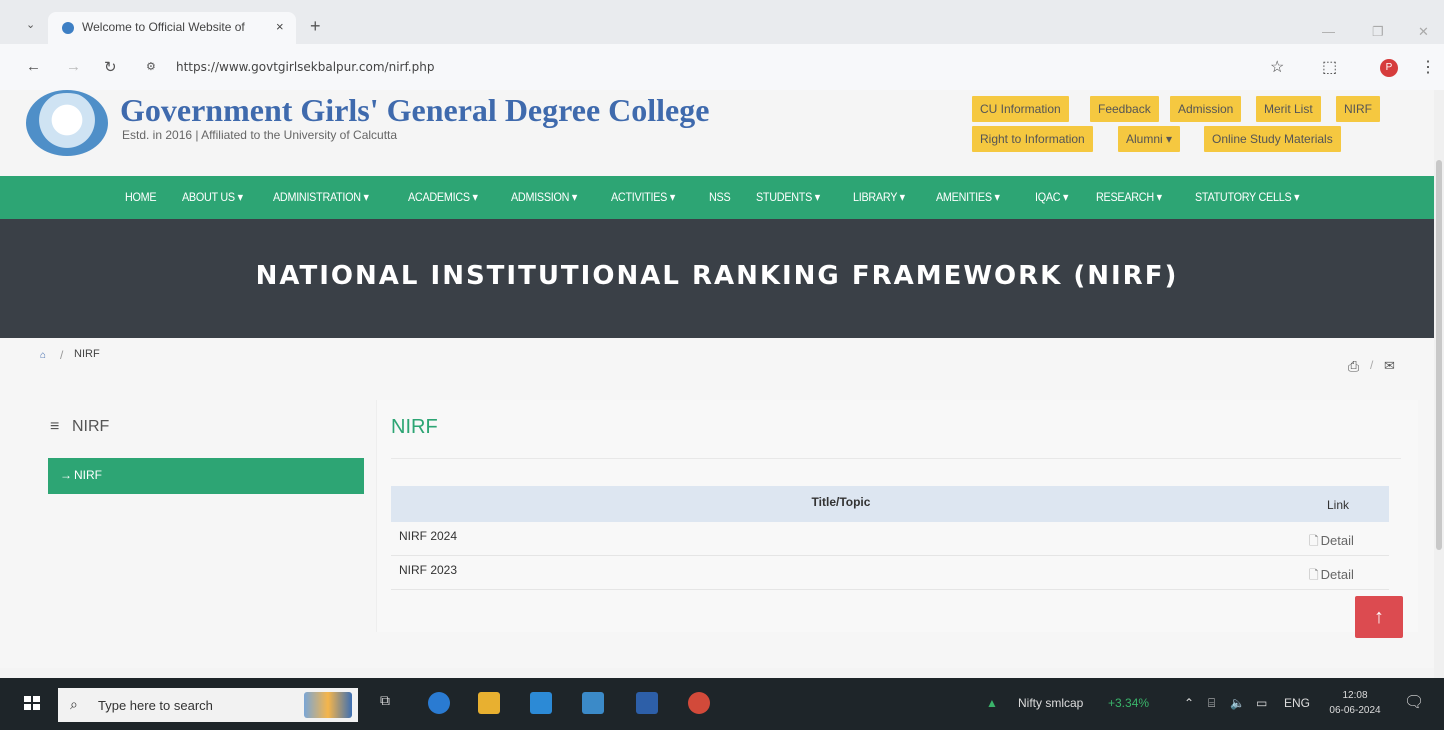  I want to click on page-scrollbar, so click(1439, 384).